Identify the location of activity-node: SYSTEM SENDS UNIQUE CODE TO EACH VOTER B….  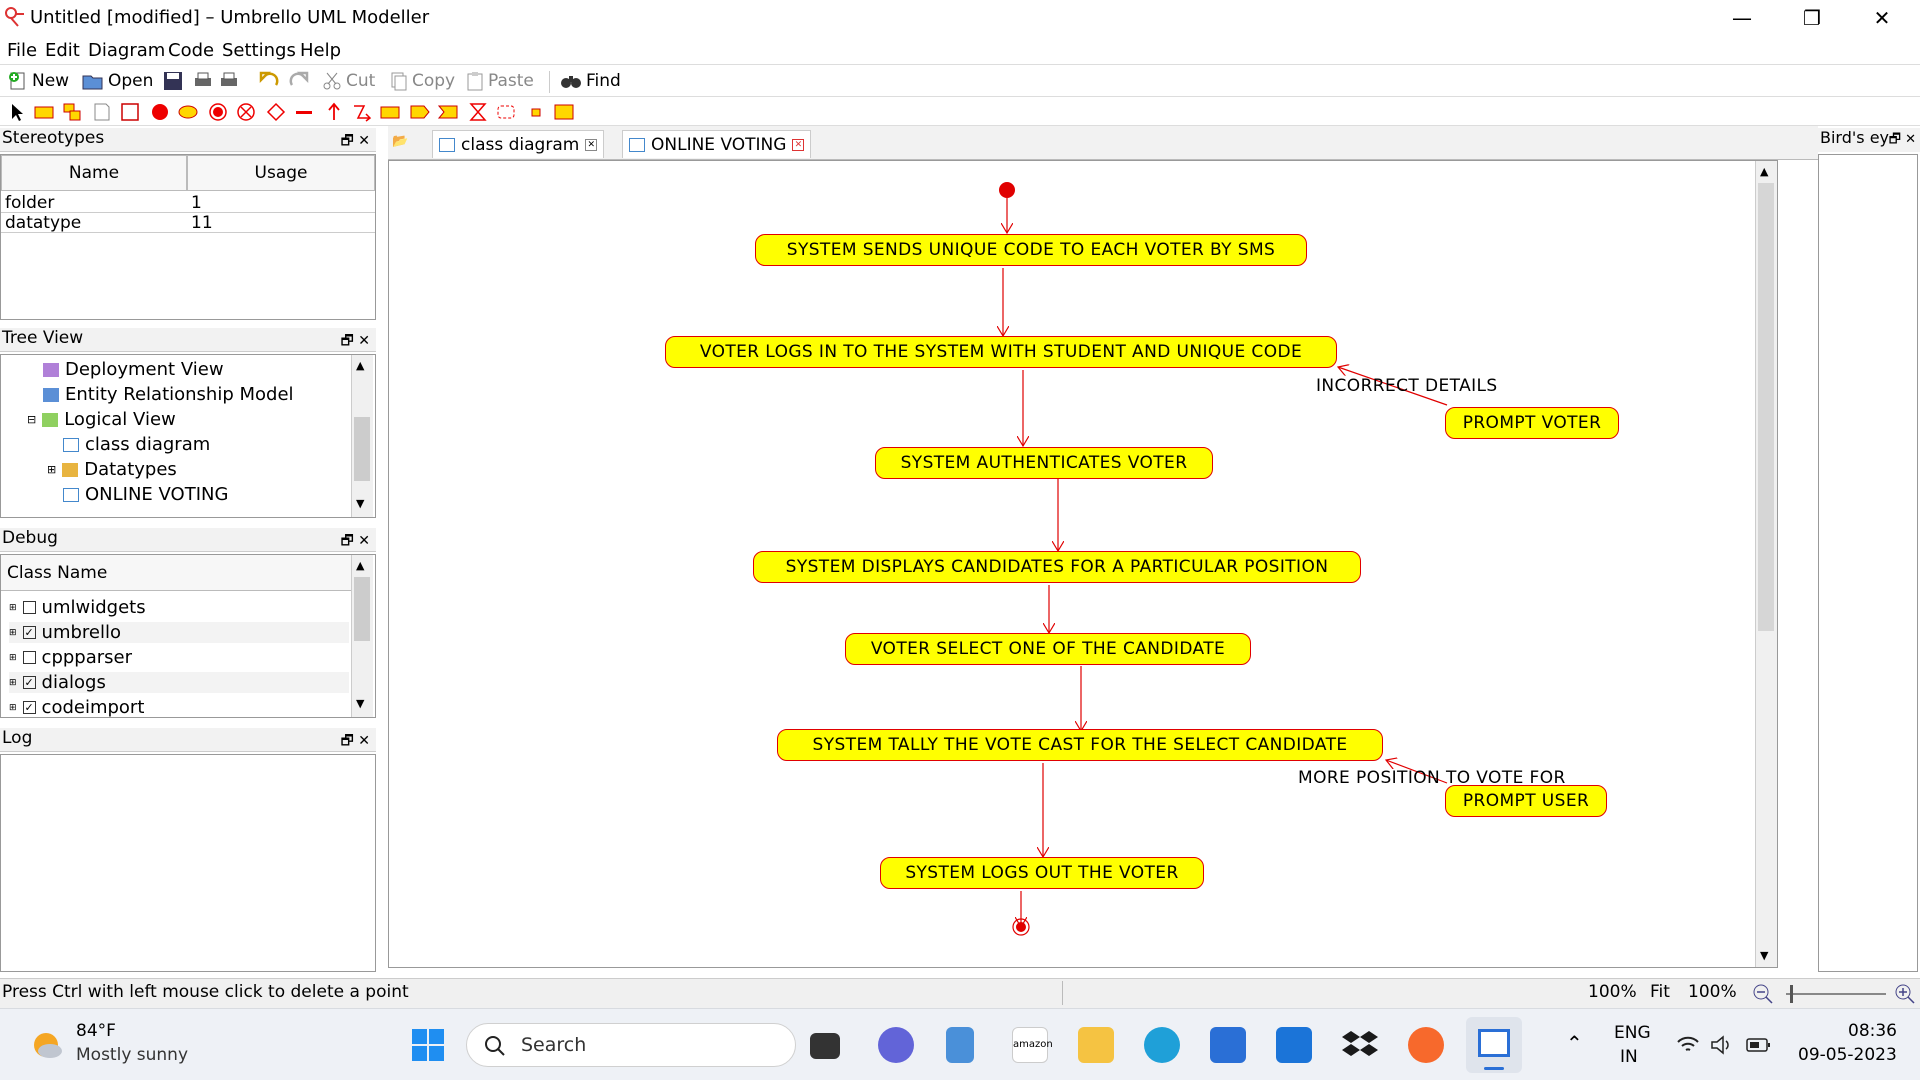
(1031, 250).